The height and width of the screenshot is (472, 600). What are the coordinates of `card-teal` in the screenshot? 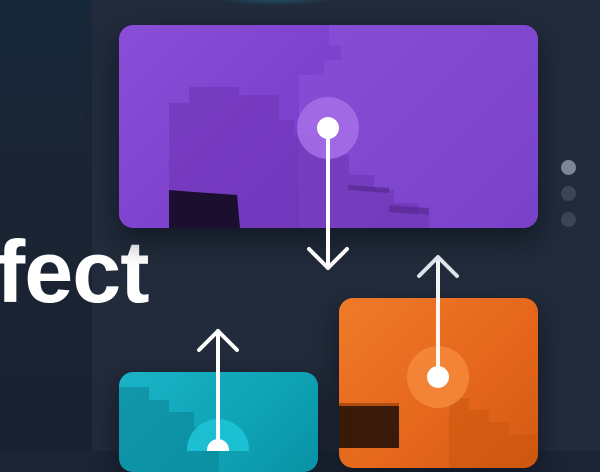 It's located at (218, 422).